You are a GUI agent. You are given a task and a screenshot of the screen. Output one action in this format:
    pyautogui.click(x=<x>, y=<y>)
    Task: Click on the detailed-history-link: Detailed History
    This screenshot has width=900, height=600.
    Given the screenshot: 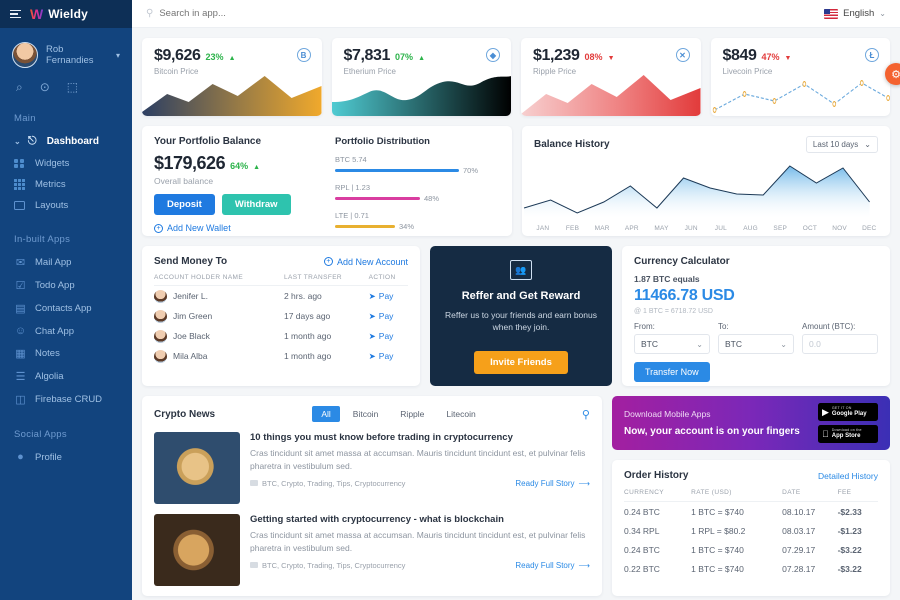 What is the action you would take?
    pyautogui.click(x=848, y=476)
    